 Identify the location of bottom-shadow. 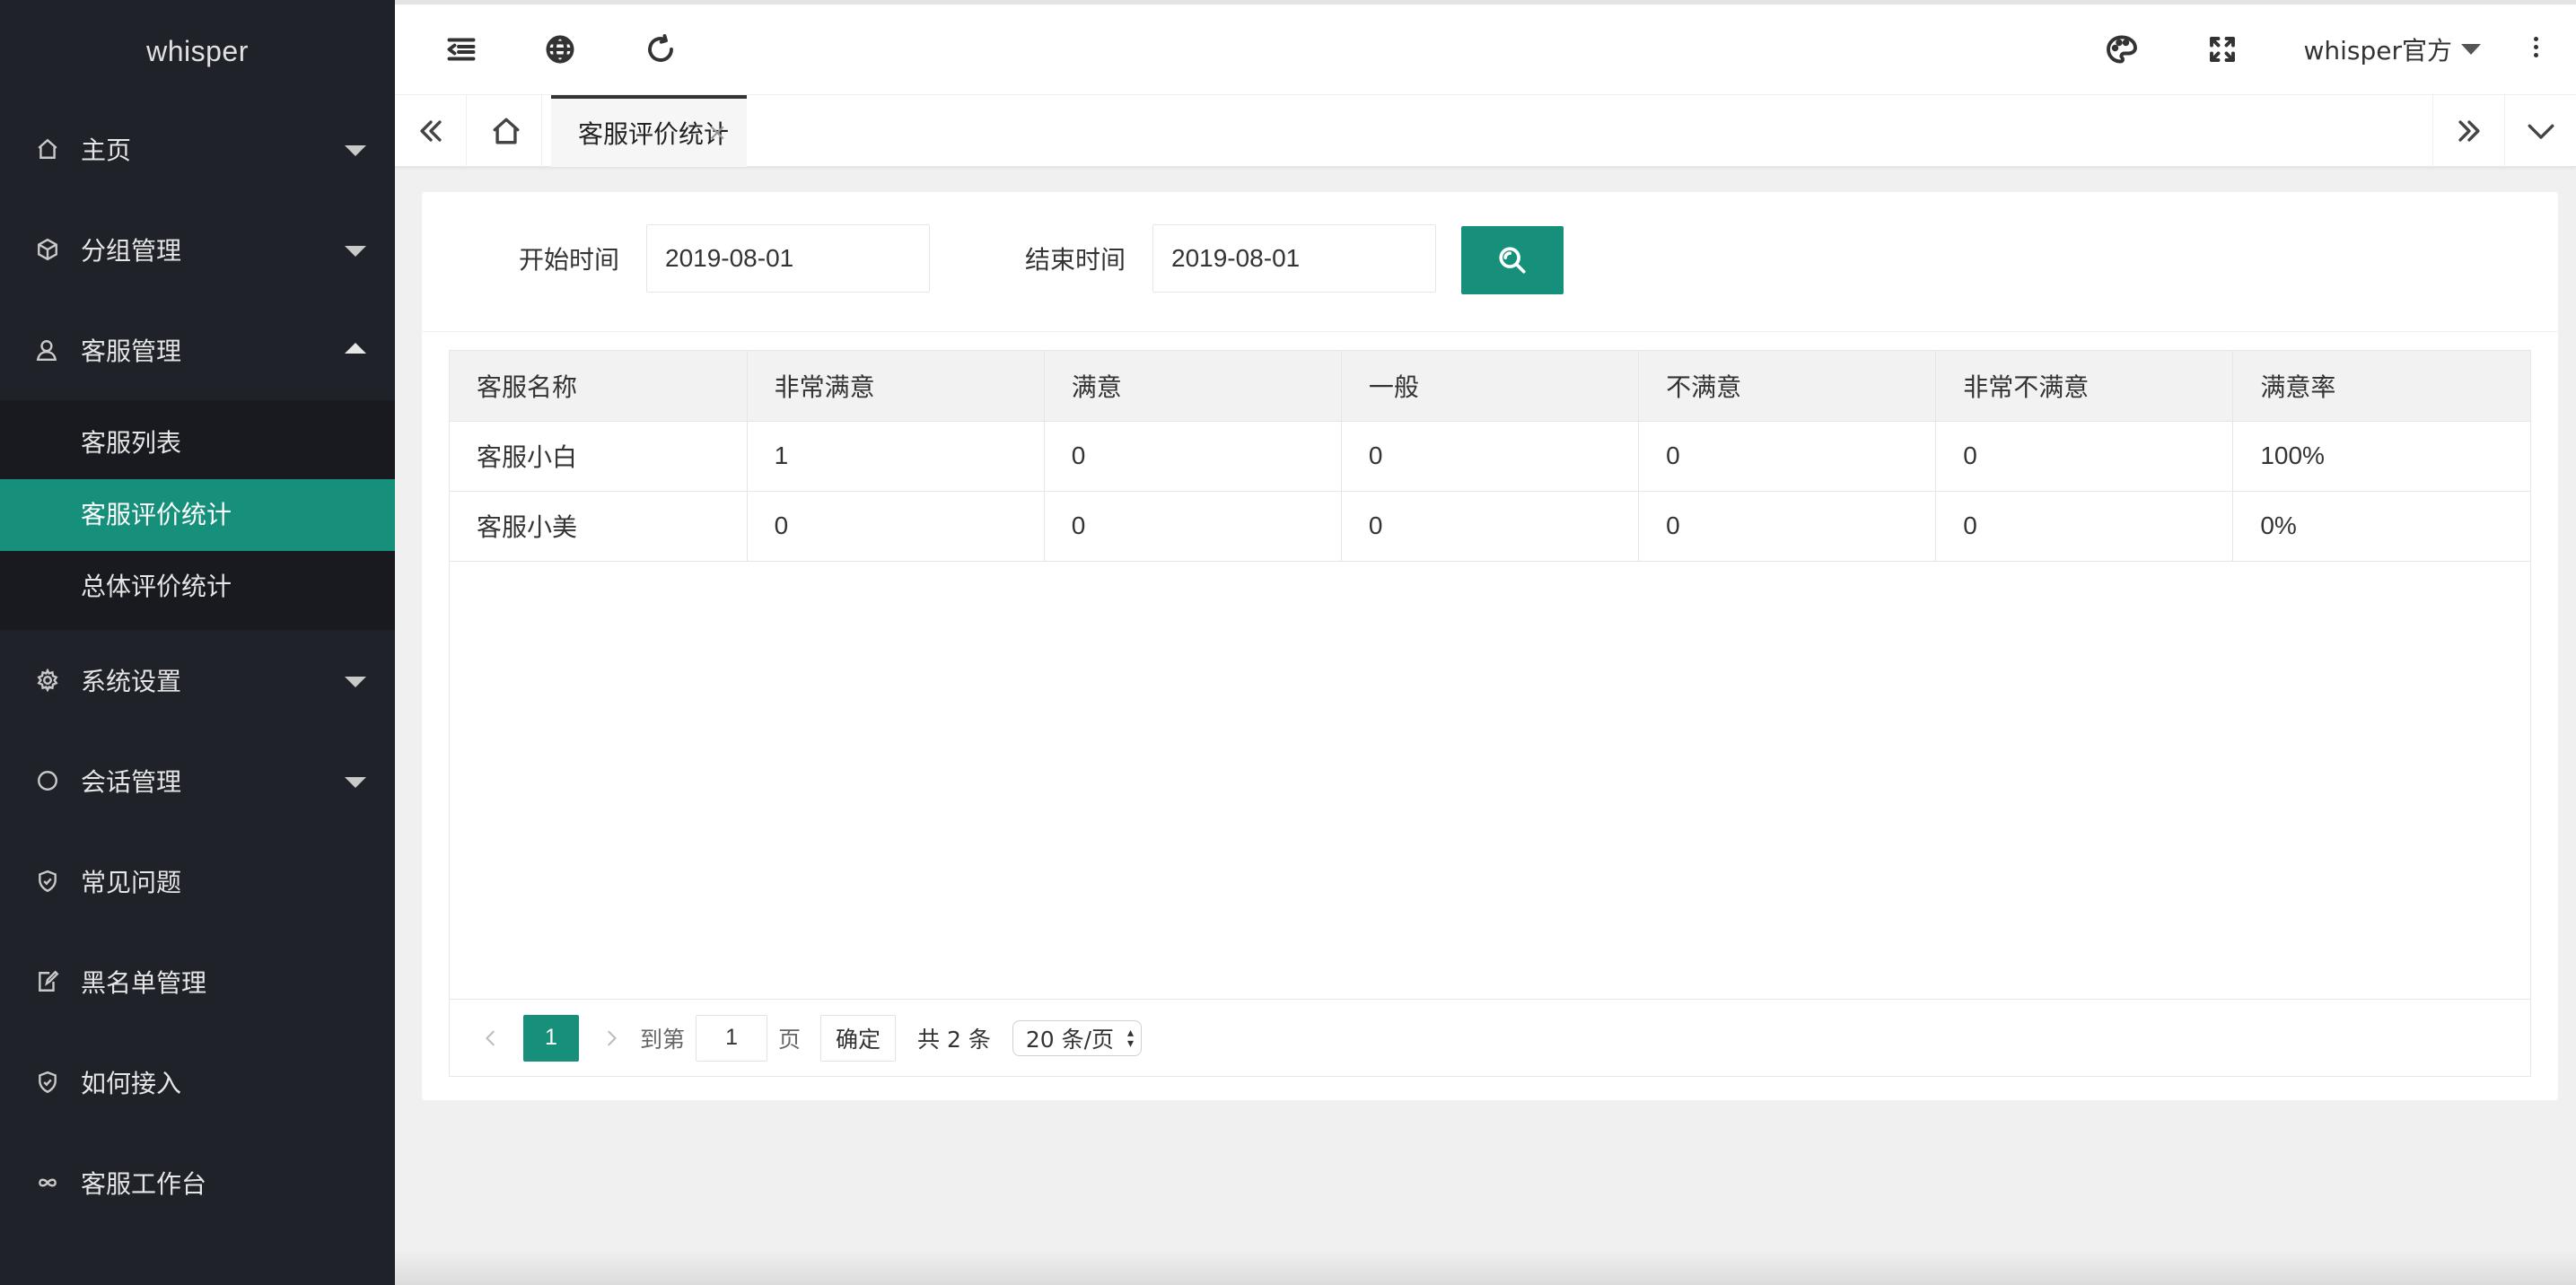
(1485, 1267).